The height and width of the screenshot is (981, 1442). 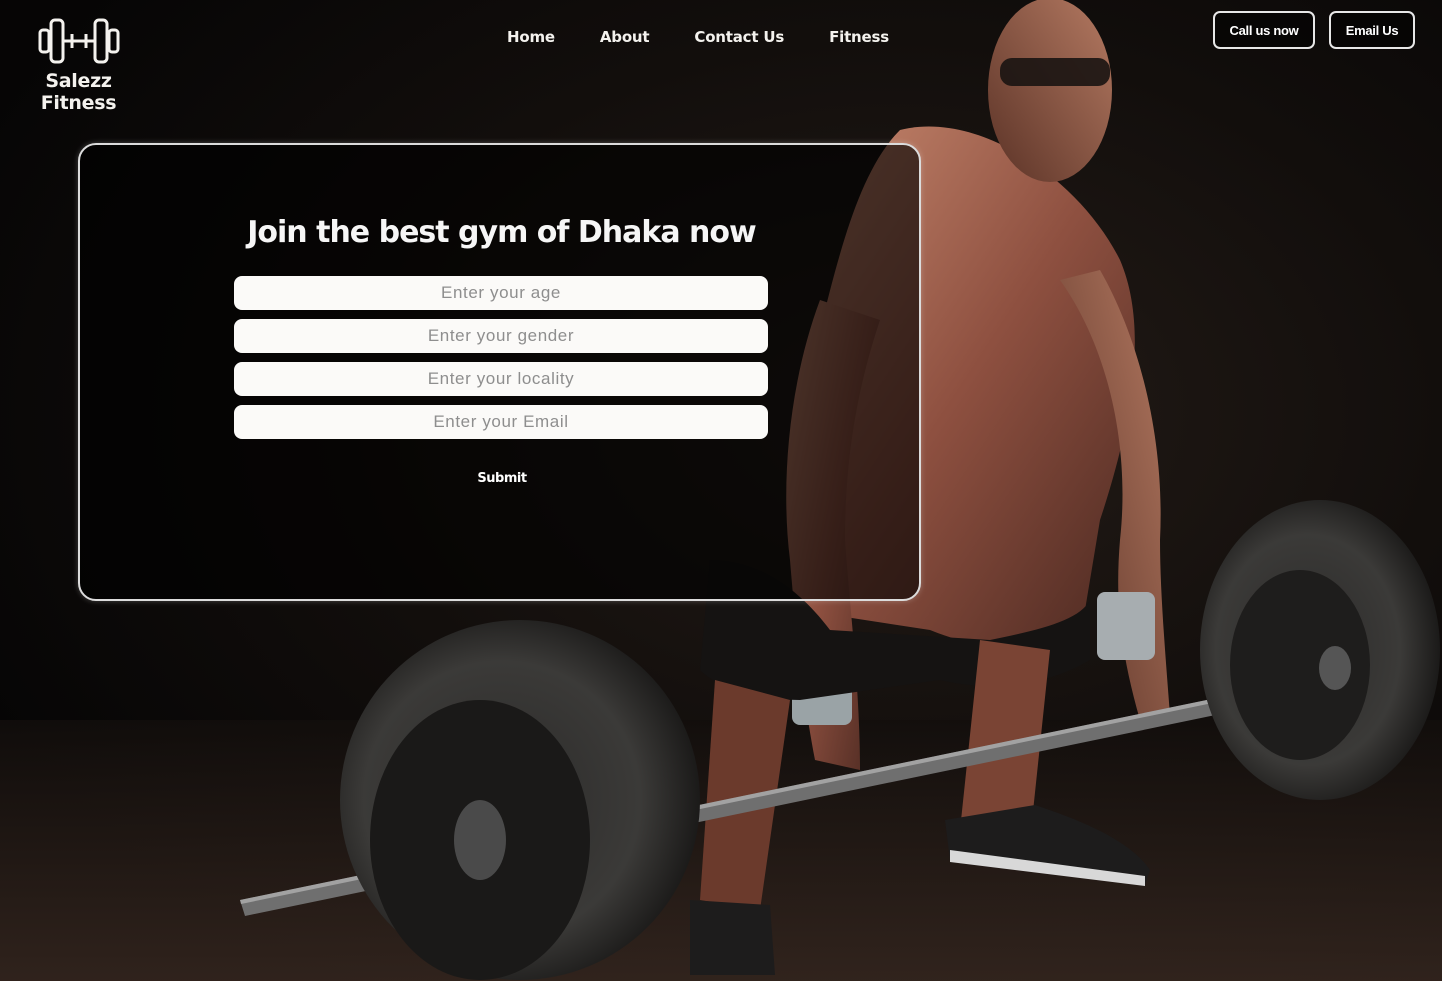 What do you see at coordinates (78, 41) in the screenshot?
I see `dumbbell-icon` at bounding box center [78, 41].